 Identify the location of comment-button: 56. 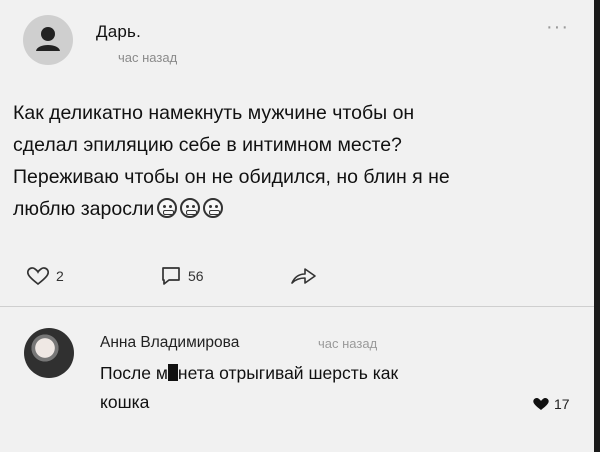
(182, 276).